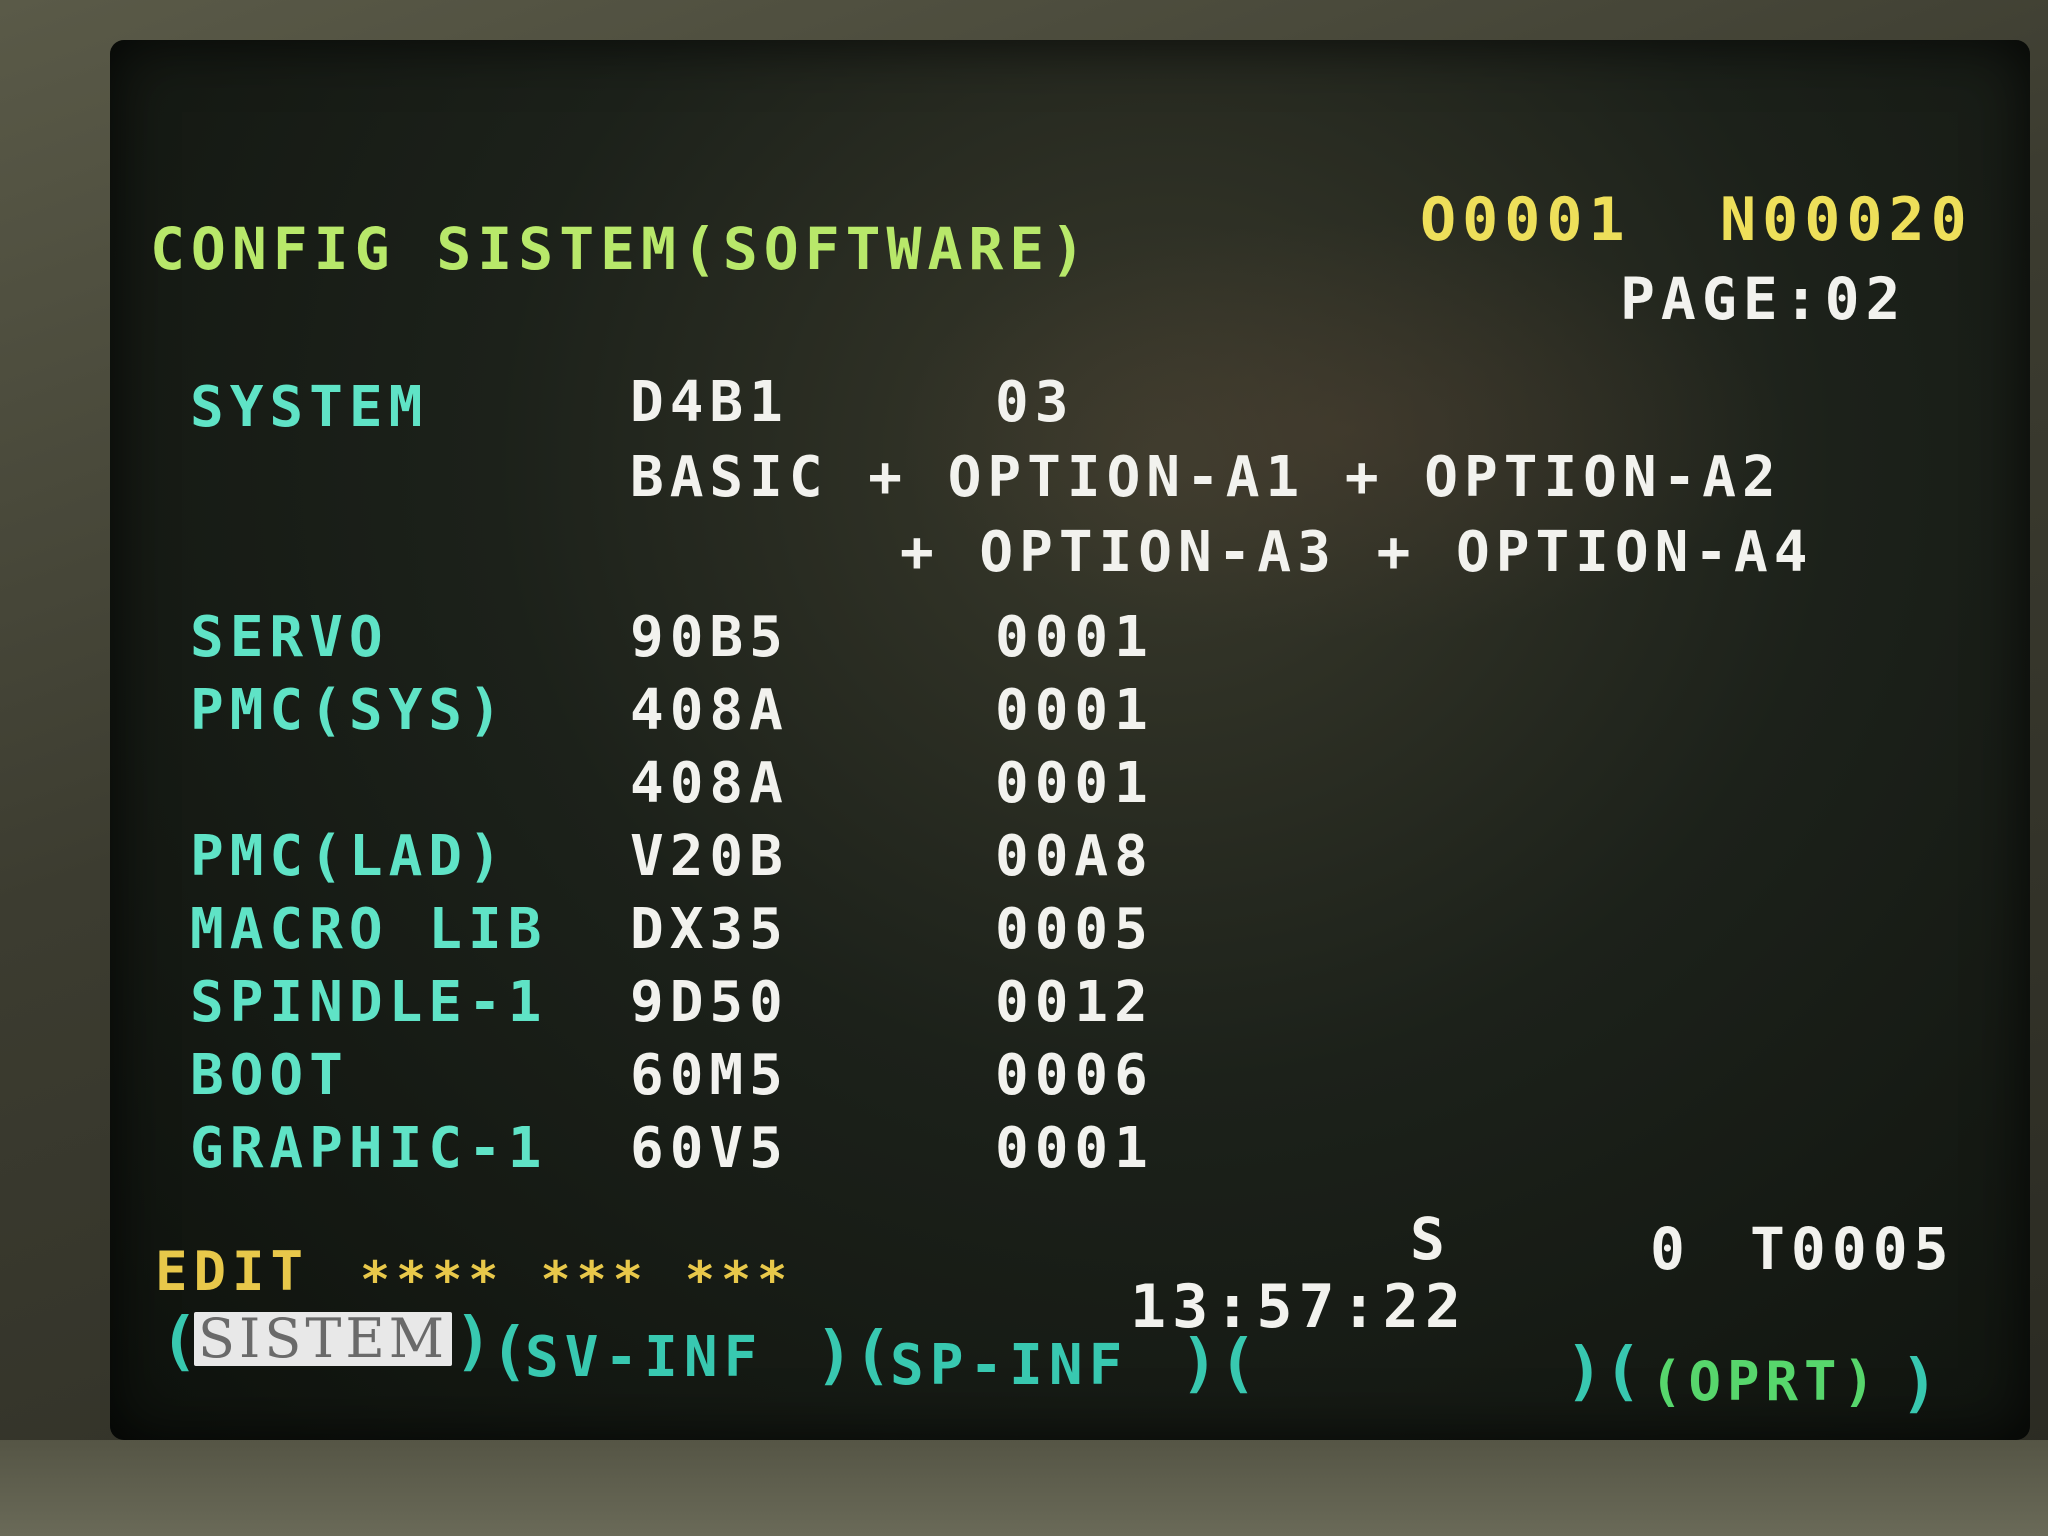 Image resolution: width=2048 pixels, height=1536 pixels. What do you see at coordinates (1765, 1382) in the screenshot?
I see `softkey-oprt: (OPRT)` at bounding box center [1765, 1382].